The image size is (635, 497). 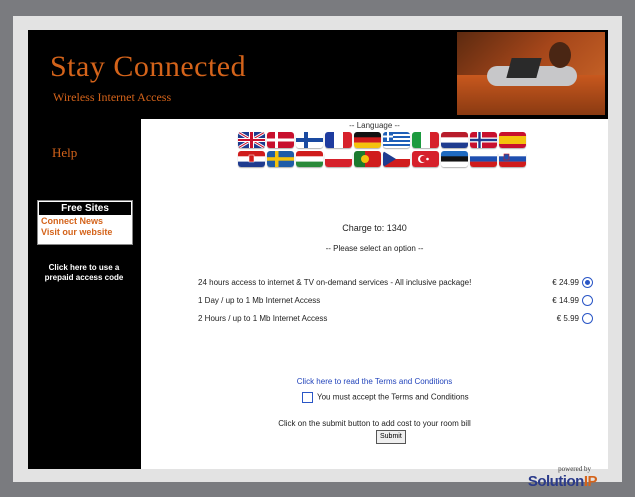 I want to click on czech-flag-icon, so click(x=396, y=159).